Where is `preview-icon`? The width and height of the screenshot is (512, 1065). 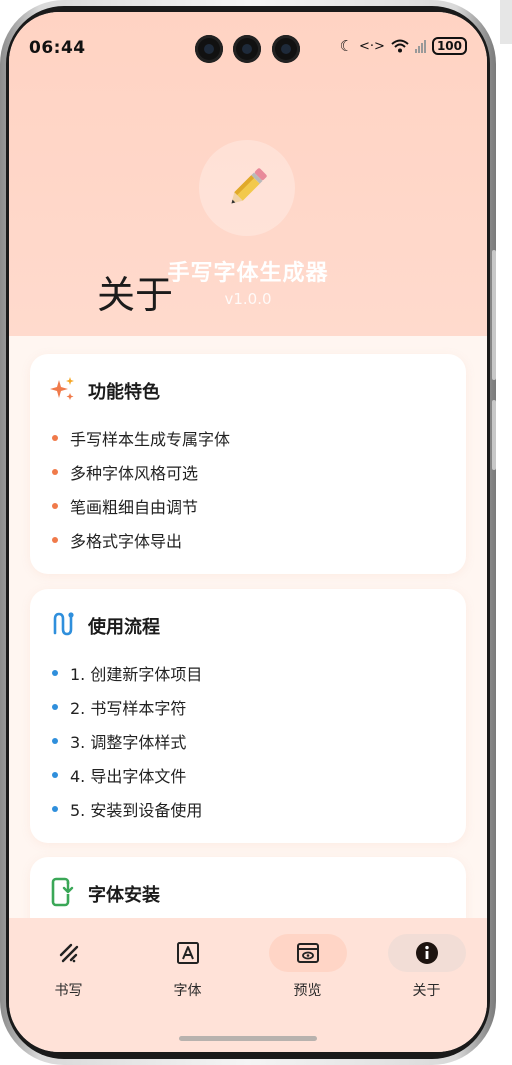 preview-icon is located at coordinates (307, 953).